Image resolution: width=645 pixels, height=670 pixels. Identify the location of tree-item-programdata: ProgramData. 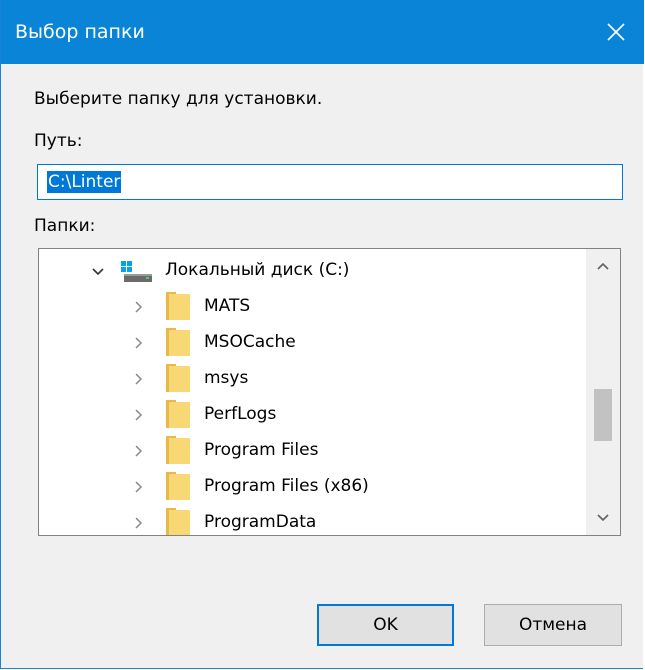
(313, 520).